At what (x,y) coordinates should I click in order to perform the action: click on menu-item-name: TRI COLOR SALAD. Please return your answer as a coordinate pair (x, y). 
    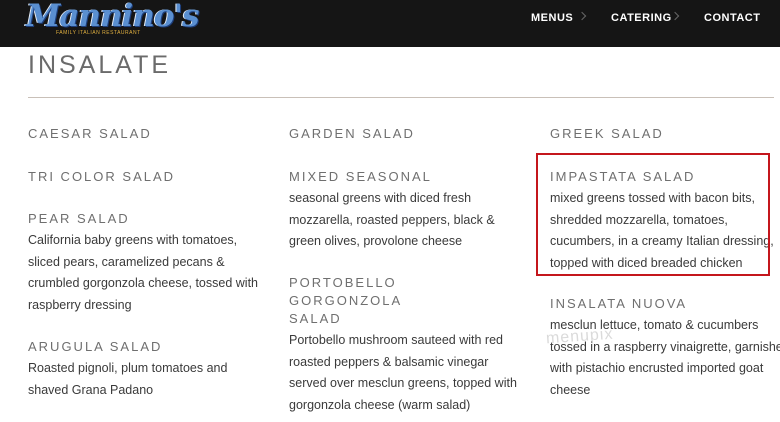
    Looking at the image, I should click on (102, 176).